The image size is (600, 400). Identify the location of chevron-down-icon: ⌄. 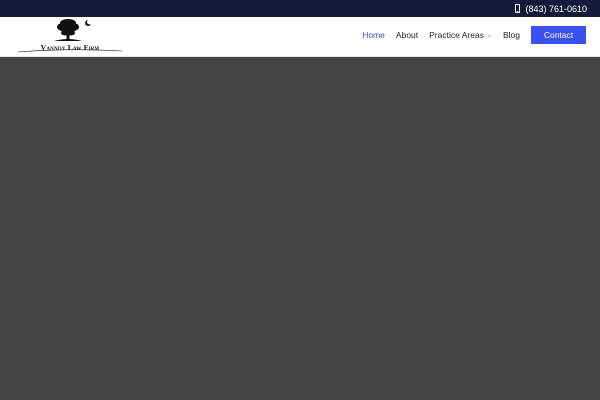
(489, 35).